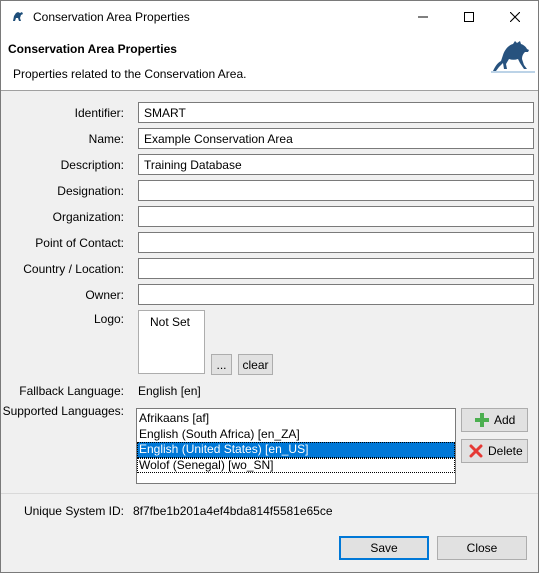  What do you see at coordinates (482, 548) in the screenshot?
I see `close-button: Close` at bounding box center [482, 548].